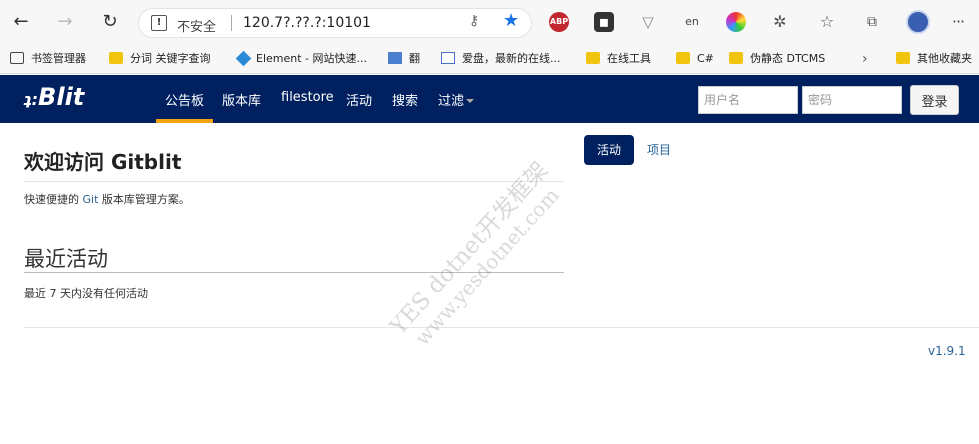 Image resolution: width=979 pixels, height=444 pixels. I want to click on forward-icon: →, so click(65, 22).